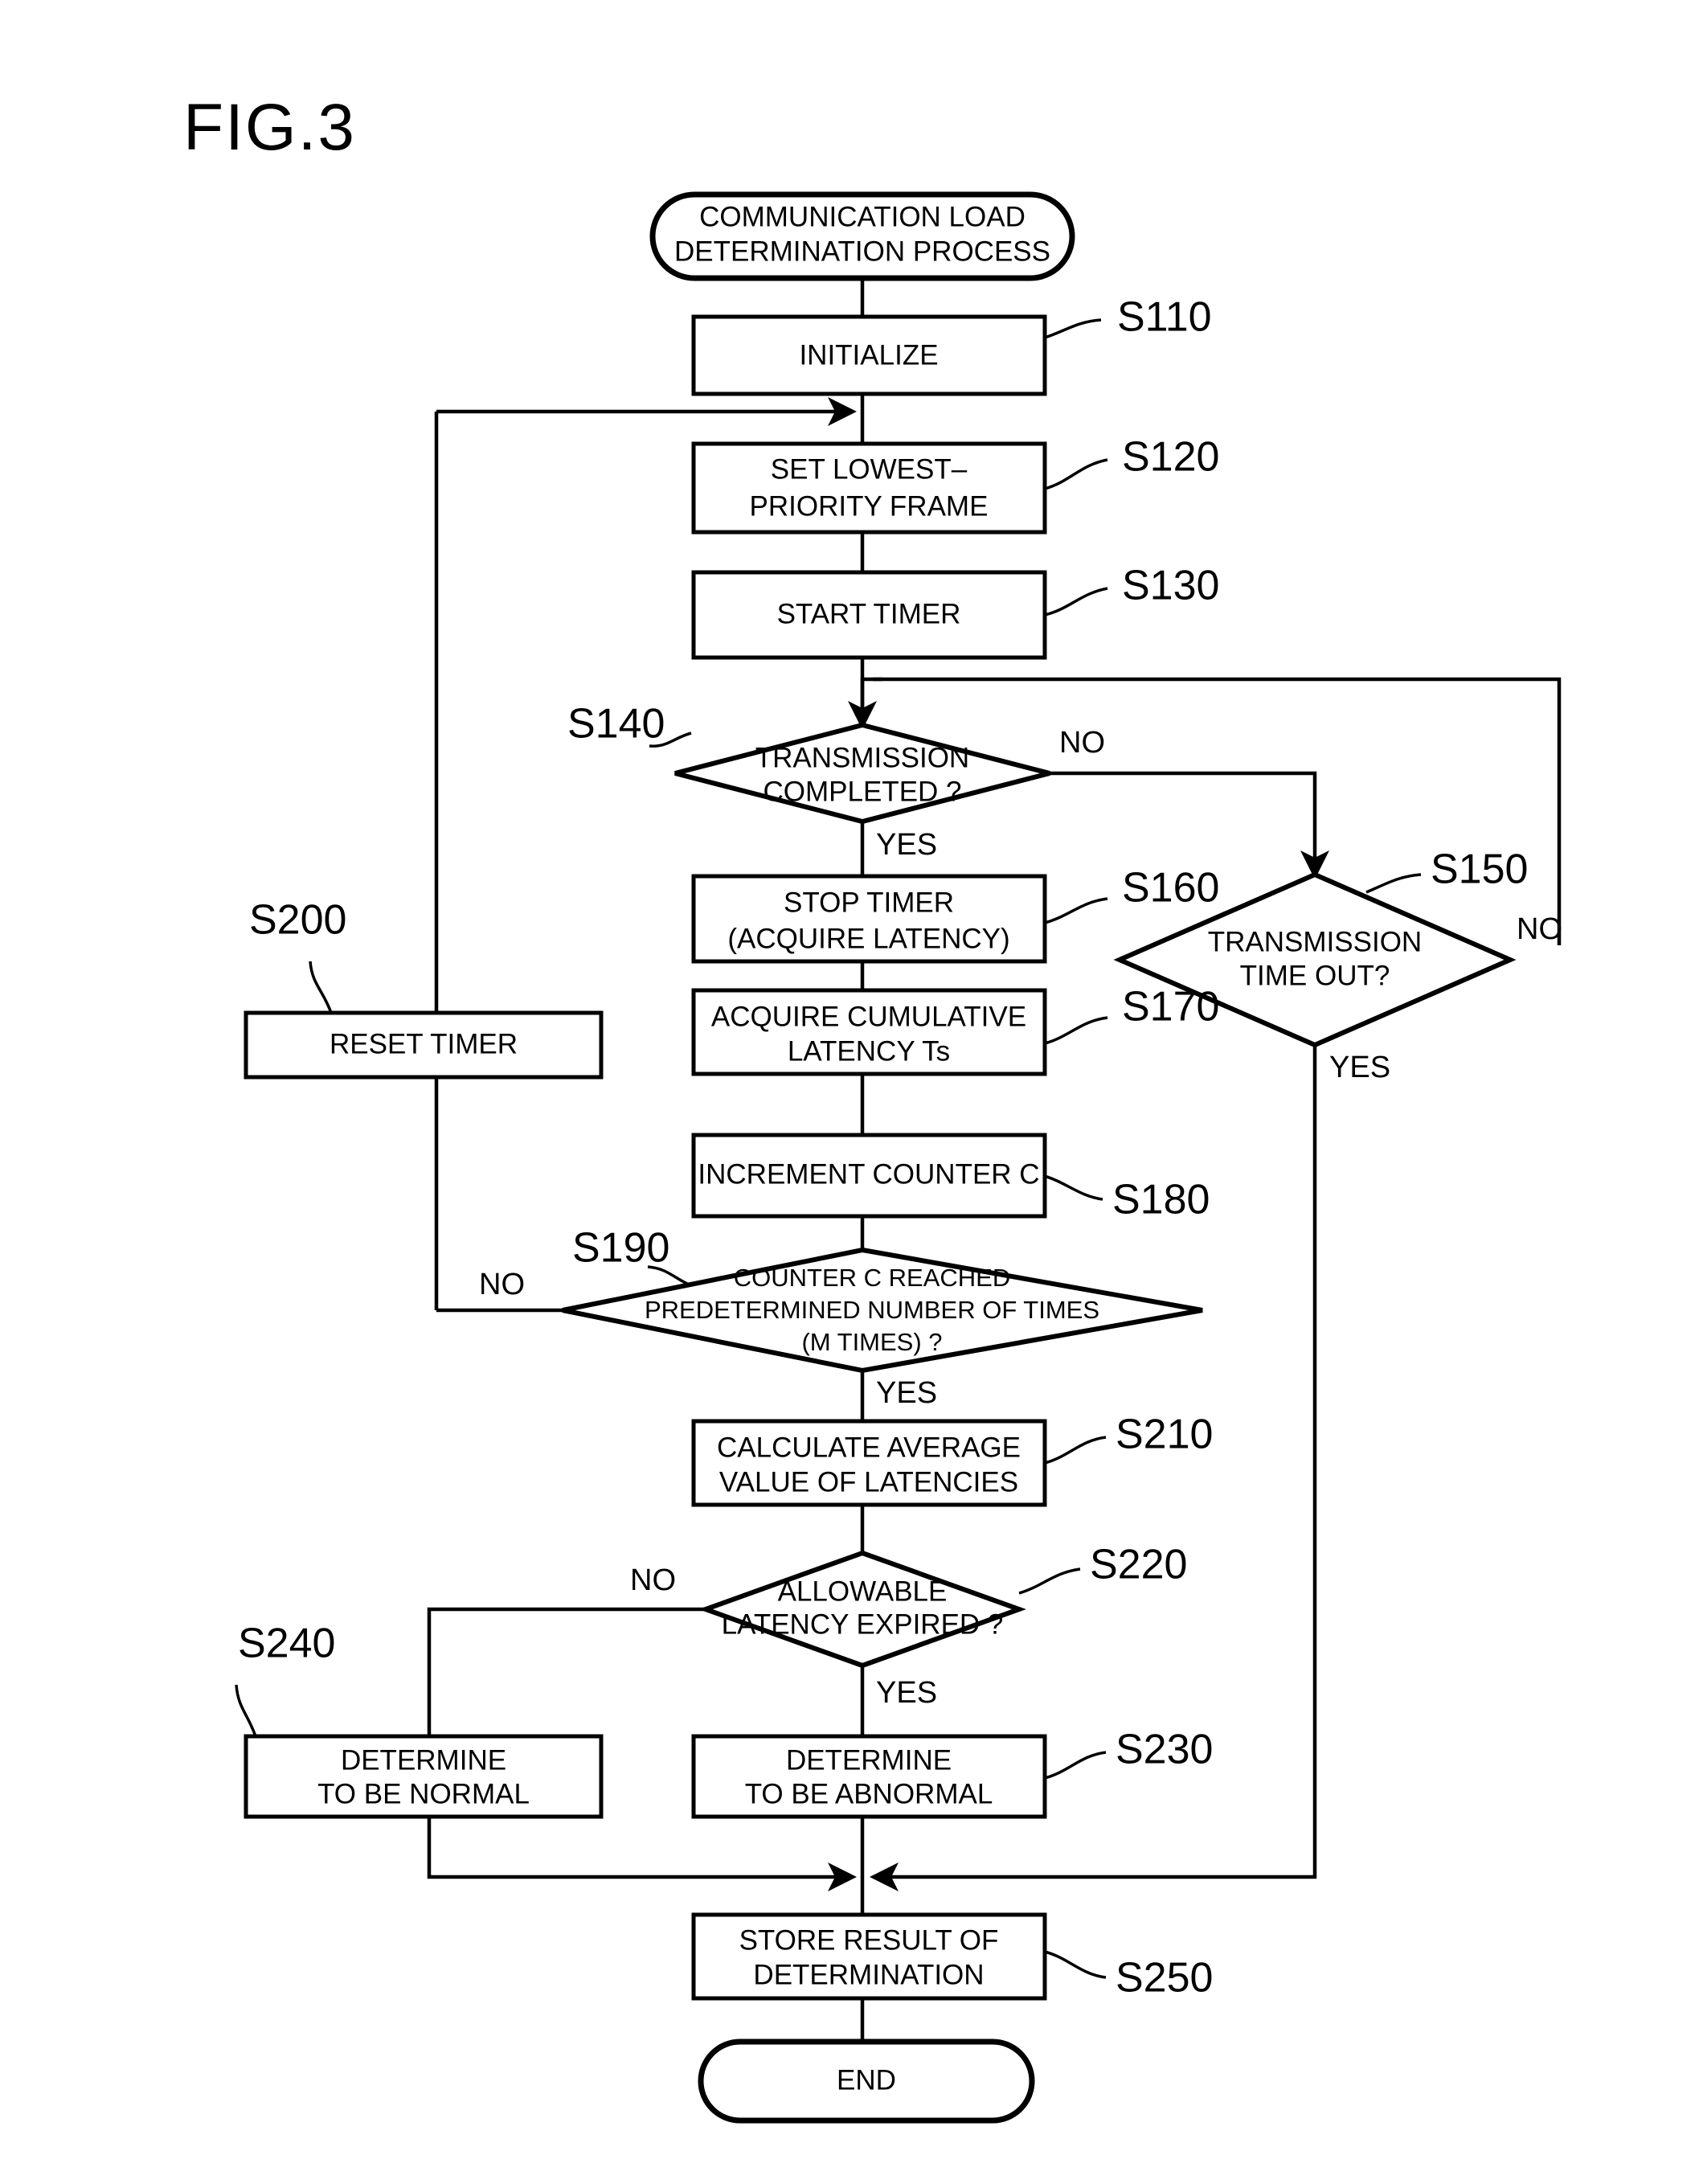  I want to click on node-s230-line1: DETERMINE, so click(869, 1760).